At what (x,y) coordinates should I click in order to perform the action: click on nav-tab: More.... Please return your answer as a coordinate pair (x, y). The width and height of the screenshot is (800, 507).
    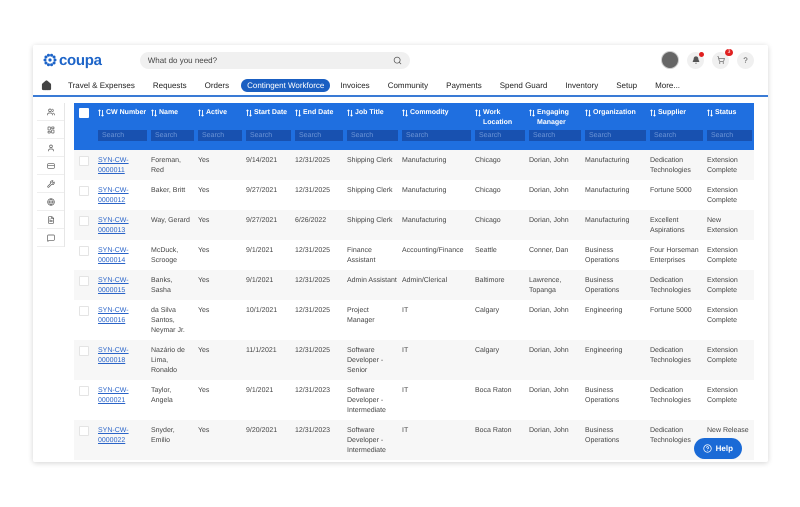
    Looking at the image, I should click on (667, 85).